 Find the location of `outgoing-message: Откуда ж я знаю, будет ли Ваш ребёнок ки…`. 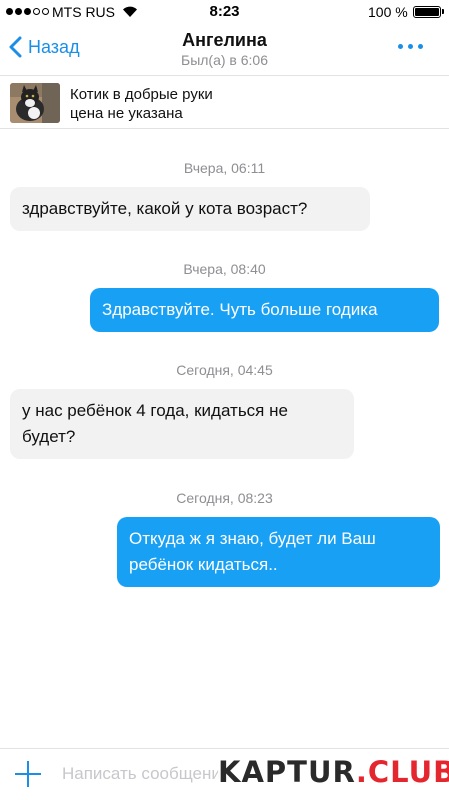

outgoing-message: Откуда ж я знаю, будет ли Ваш ребёнок ки… is located at coordinates (278, 552).